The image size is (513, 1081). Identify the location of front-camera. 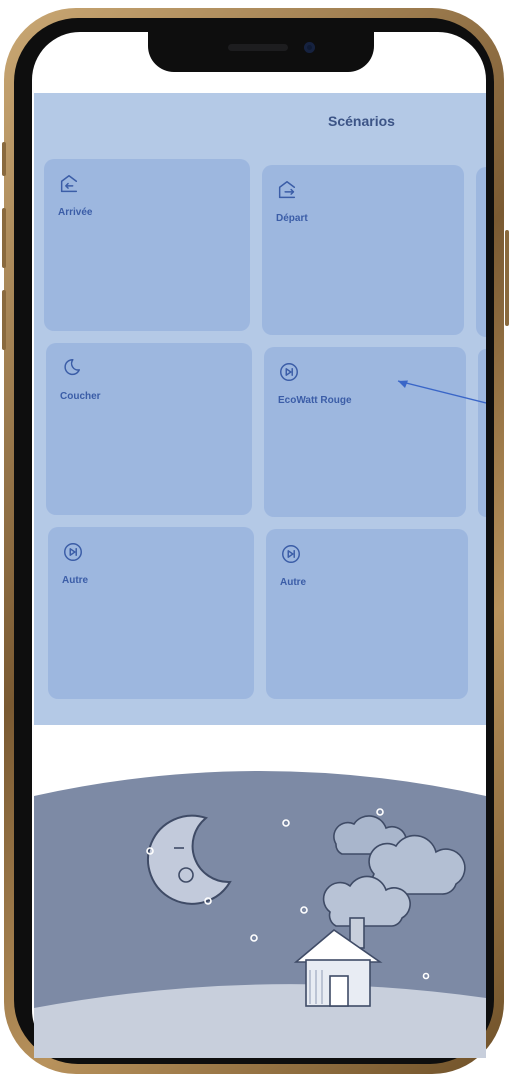
(309, 47).